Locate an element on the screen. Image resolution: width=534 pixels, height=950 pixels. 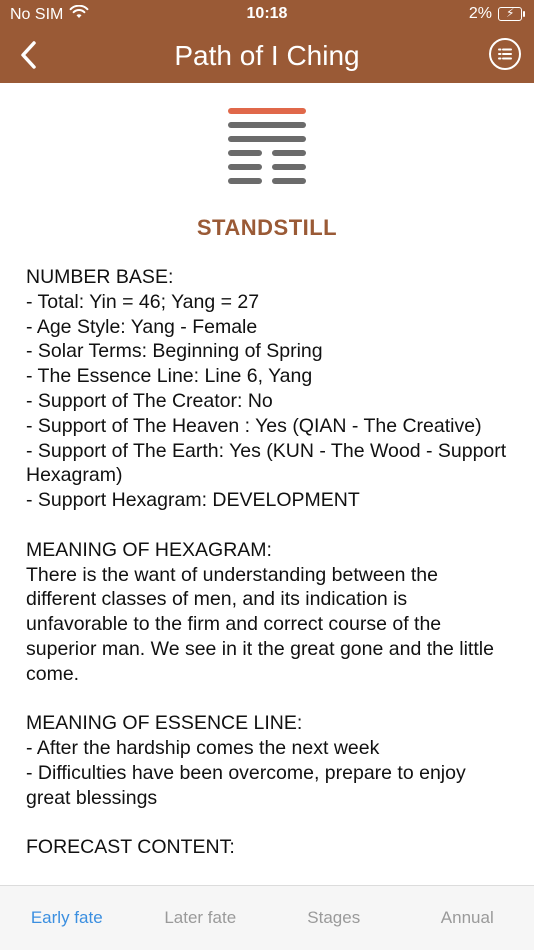
status-time: 10:18 is located at coordinates (267, 13).